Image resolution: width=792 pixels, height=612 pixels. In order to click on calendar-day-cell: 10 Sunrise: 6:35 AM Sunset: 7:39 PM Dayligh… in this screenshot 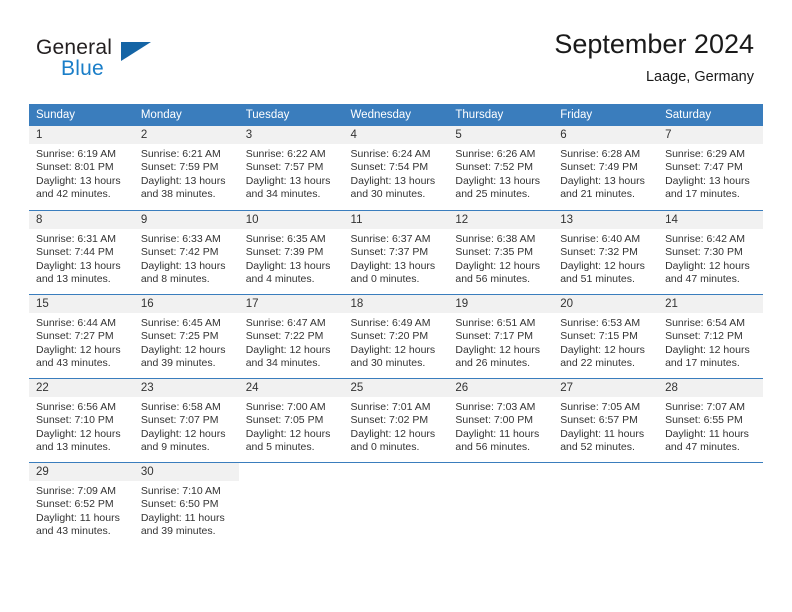, I will do `click(291, 252)`.